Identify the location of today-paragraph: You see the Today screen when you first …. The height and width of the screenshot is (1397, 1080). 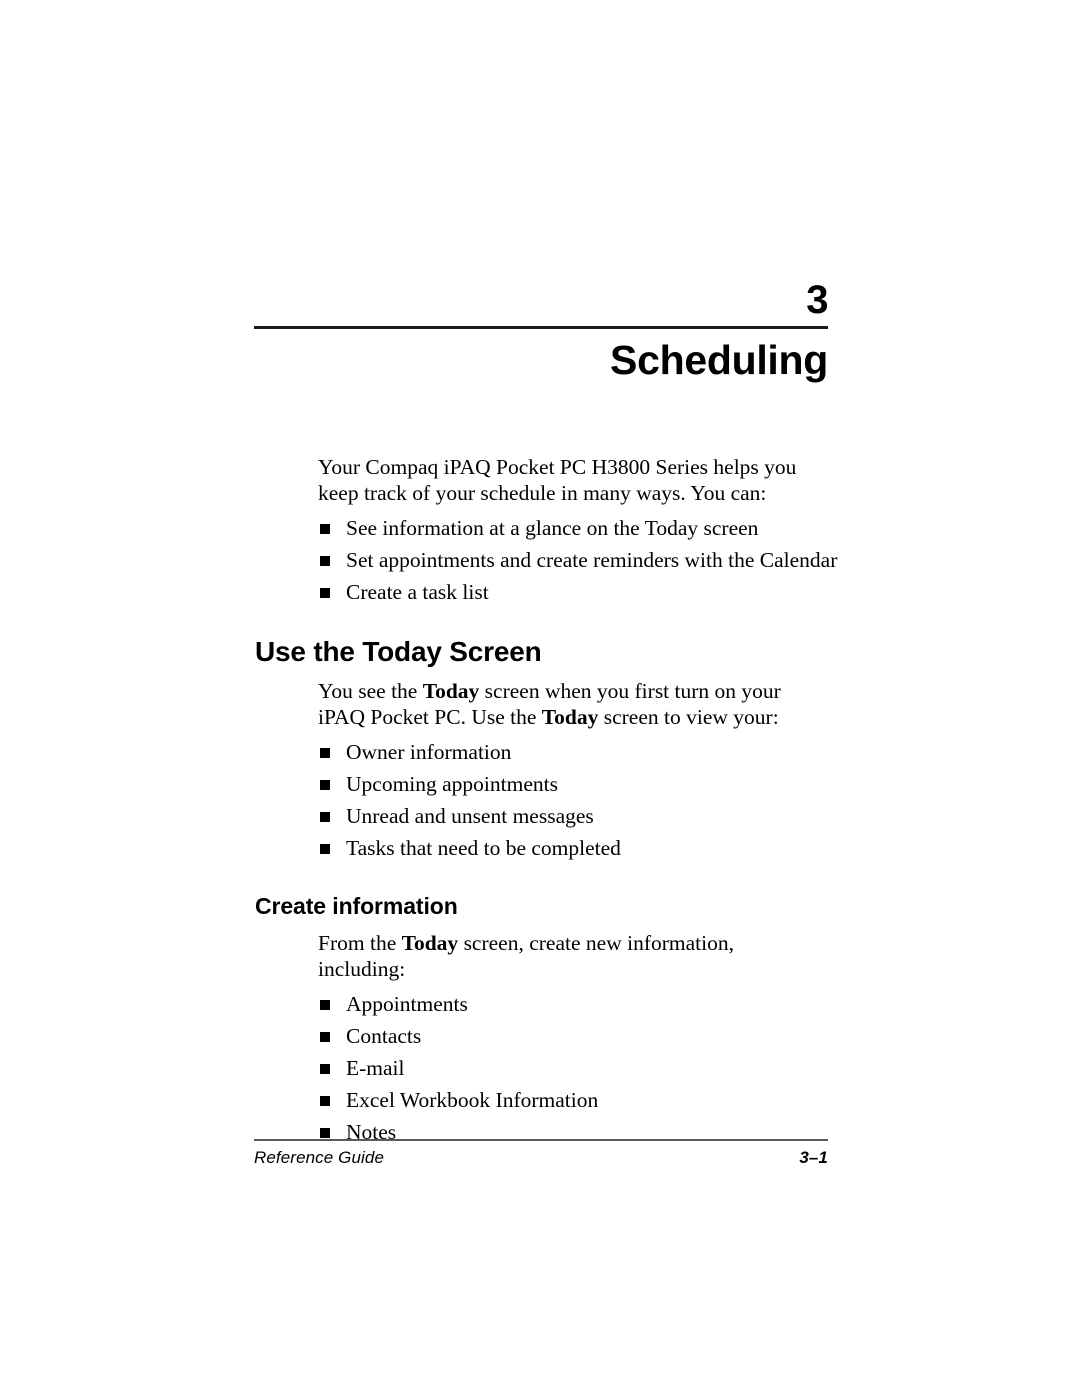
(399, 704).